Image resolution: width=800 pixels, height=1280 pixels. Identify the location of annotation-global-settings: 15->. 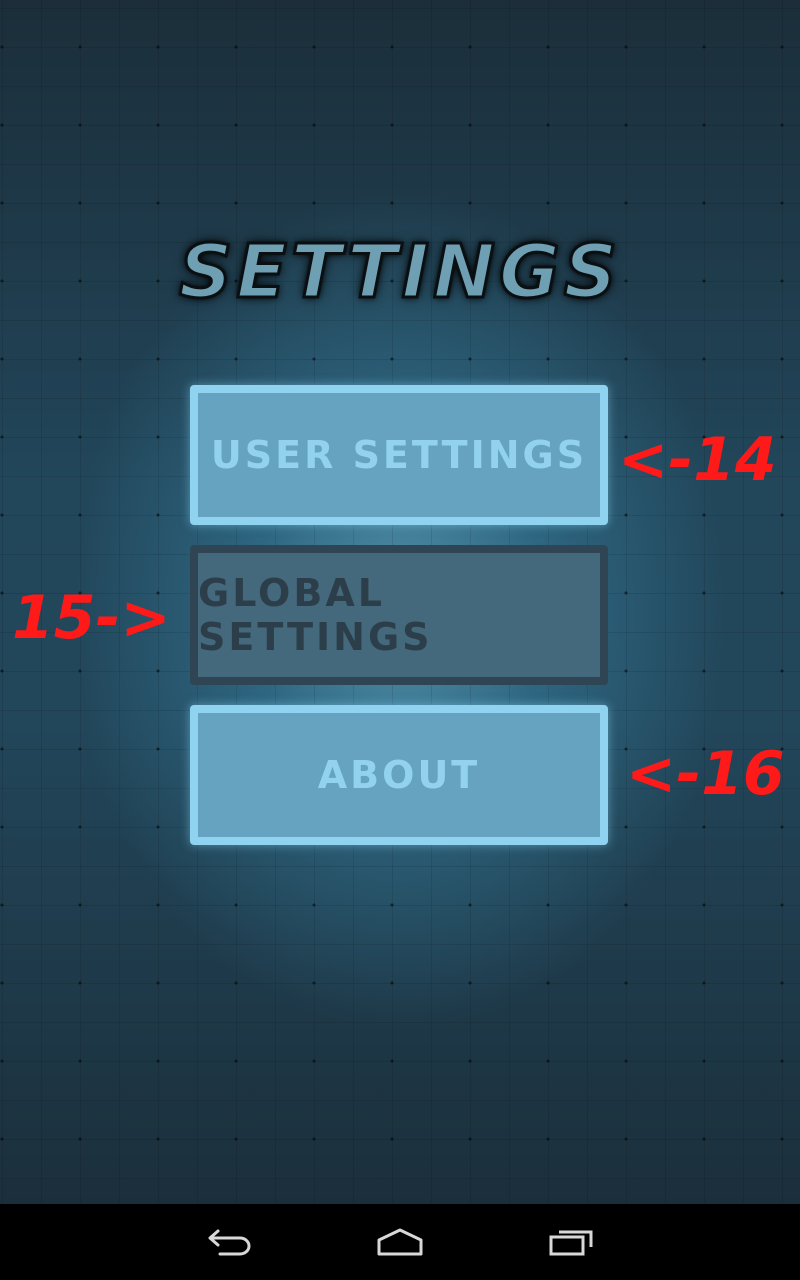
(91, 618).